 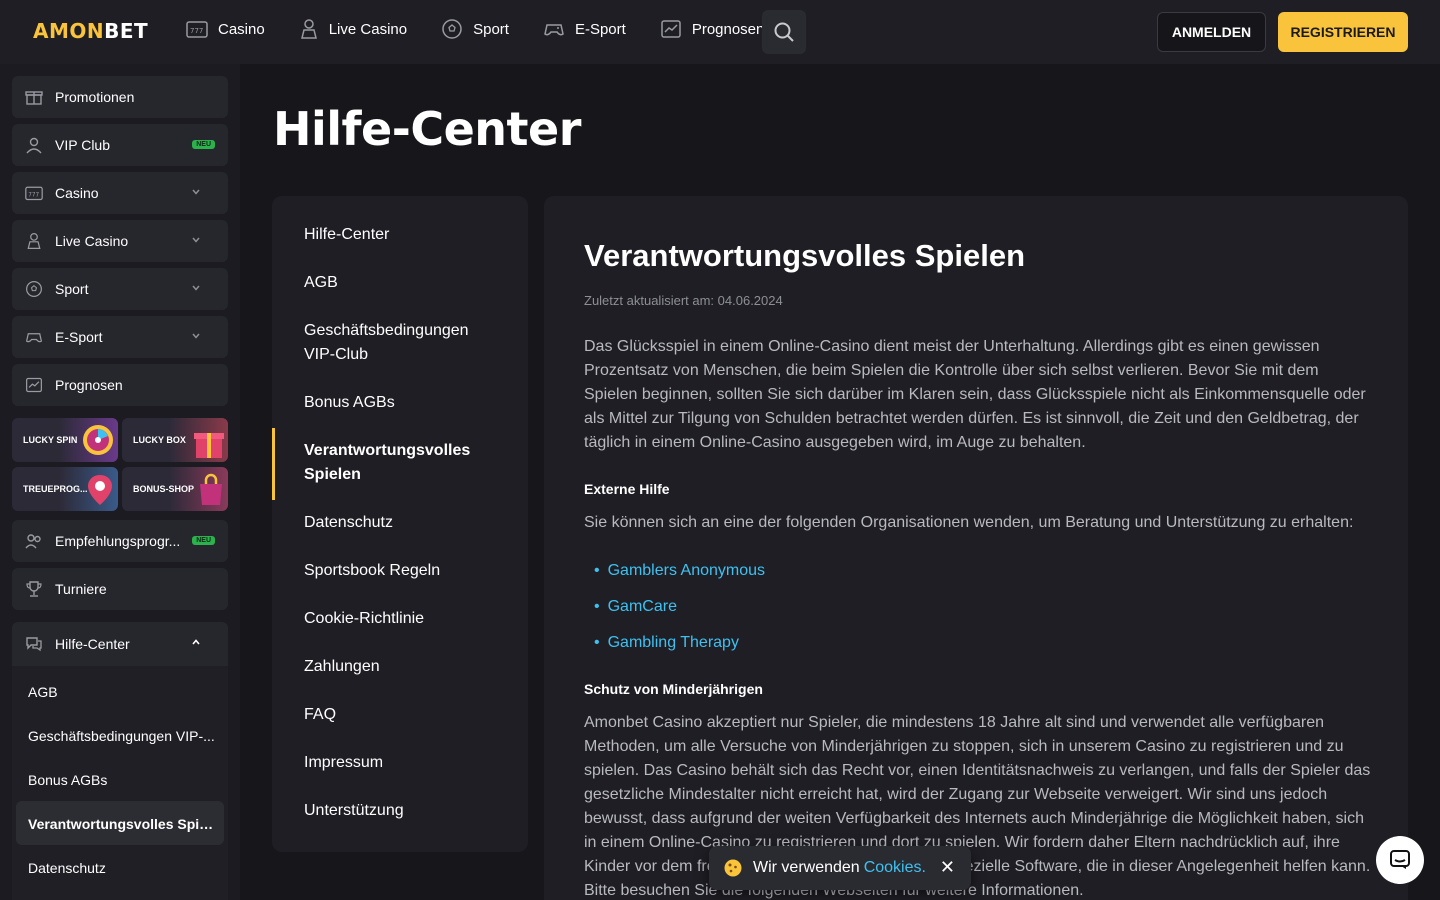 What do you see at coordinates (427, 129) in the screenshot?
I see `page-title: Hilfe-Center` at bounding box center [427, 129].